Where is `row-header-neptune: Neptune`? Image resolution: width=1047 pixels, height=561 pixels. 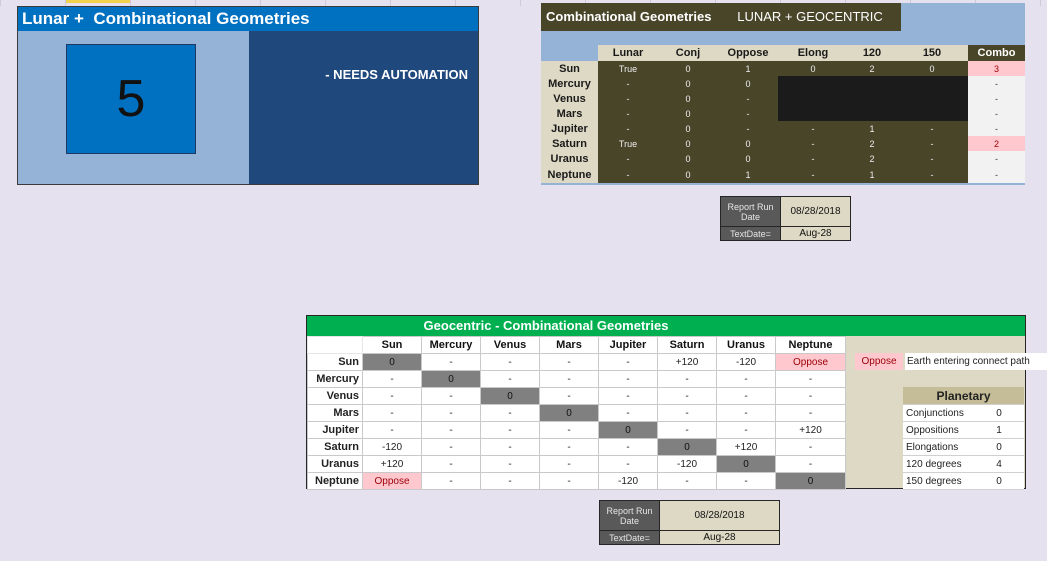 row-header-neptune: Neptune is located at coordinates (569, 174).